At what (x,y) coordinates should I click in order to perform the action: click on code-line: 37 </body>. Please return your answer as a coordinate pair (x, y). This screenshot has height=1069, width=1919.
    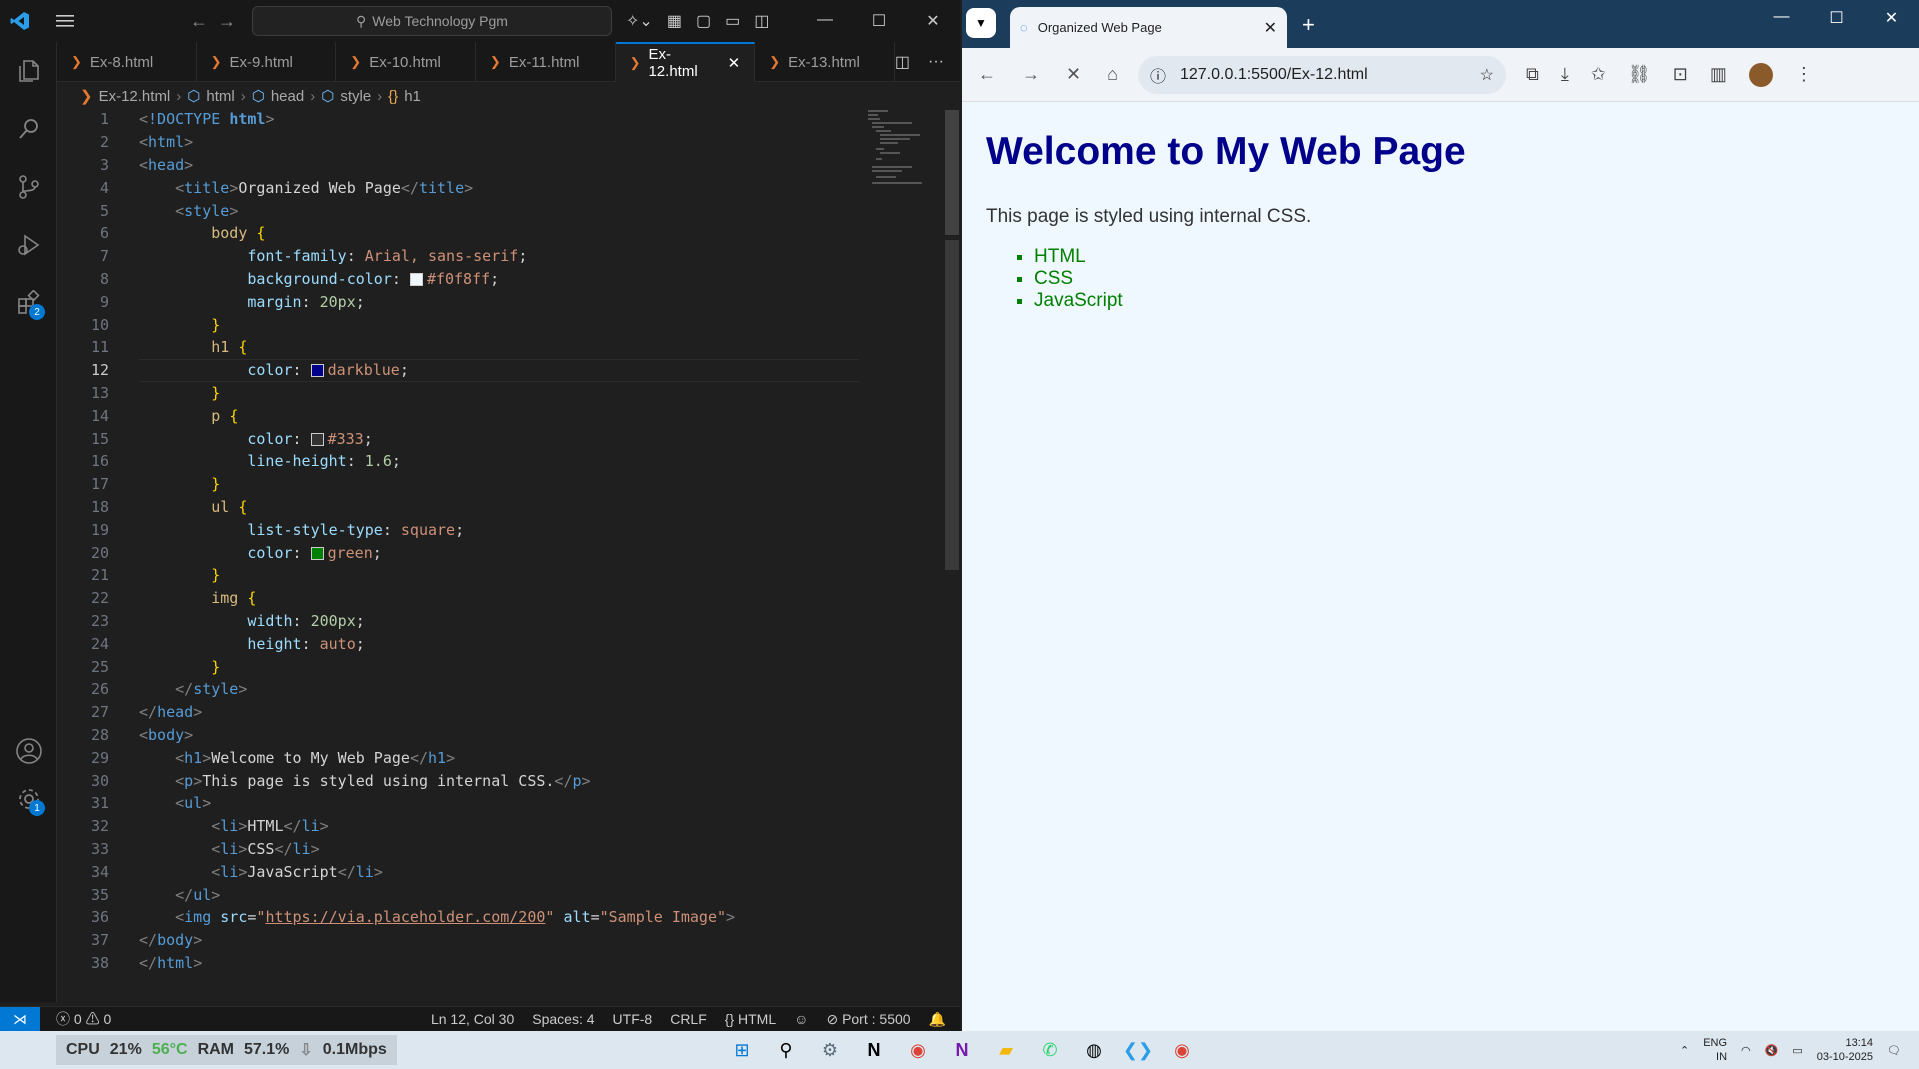
    Looking at the image, I should click on (129, 940).